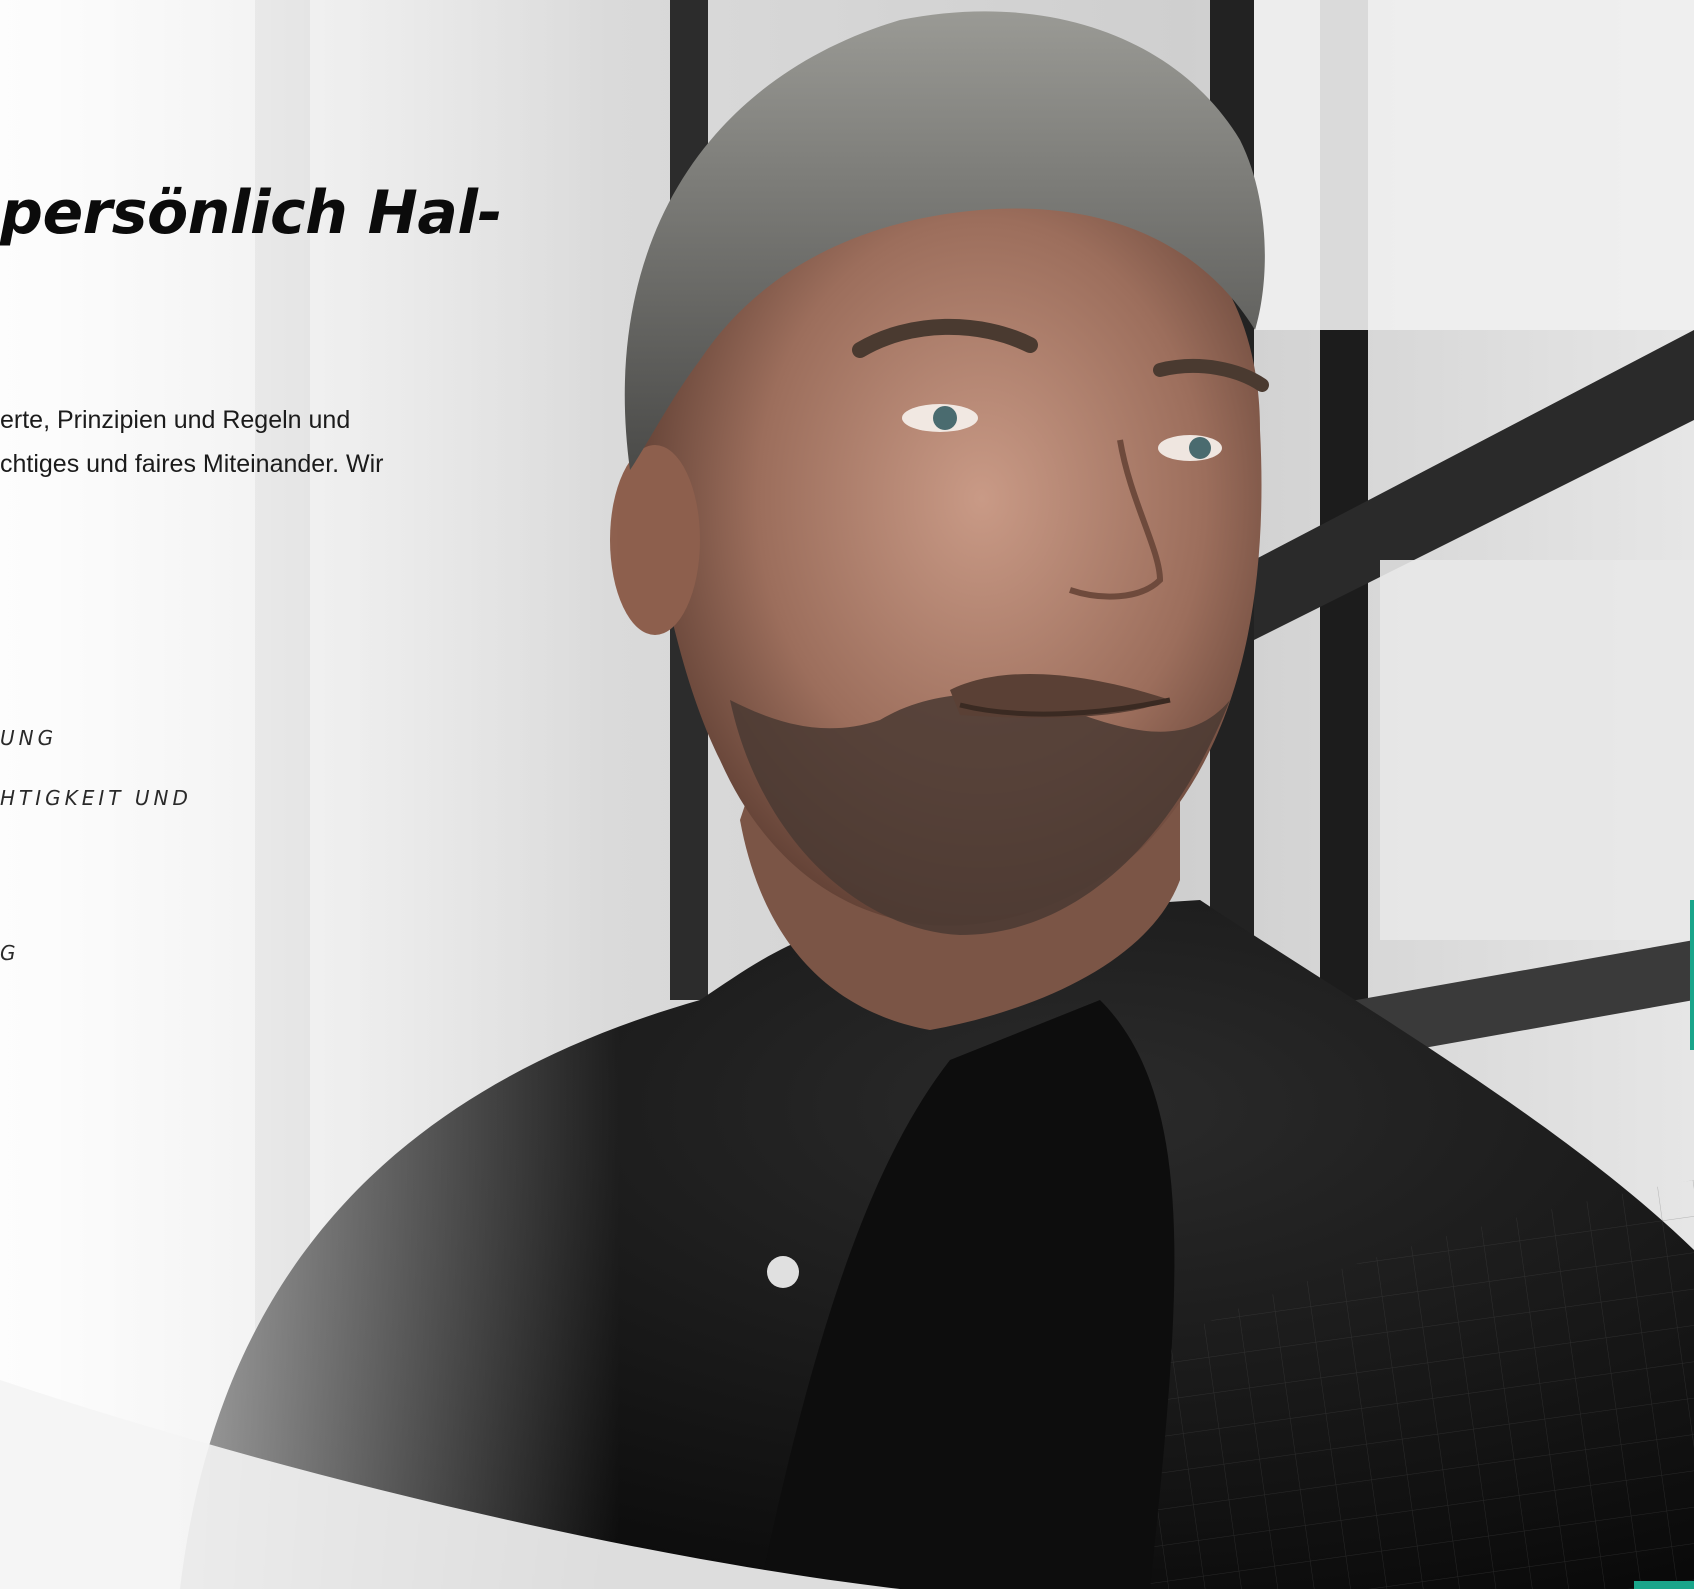 The width and height of the screenshot is (1694, 1589). Describe the element at coordinates (29, 738) in the screenshot. I see `list-item: UNG` at that location.